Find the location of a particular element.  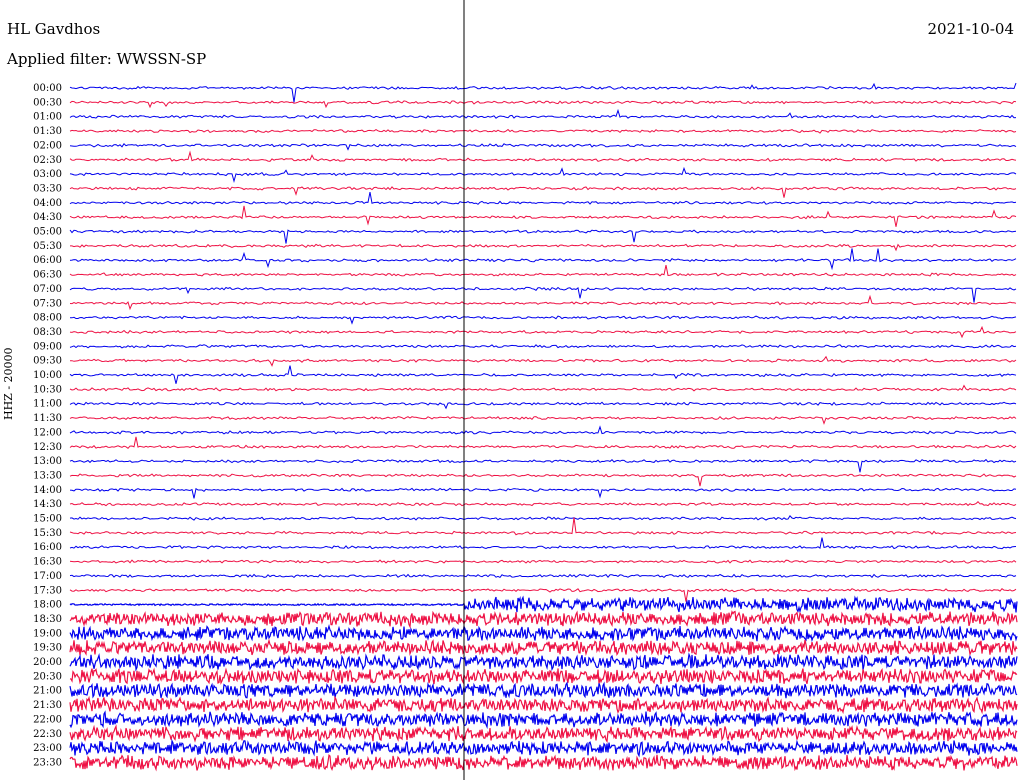

time-label: 20:00 is located at coordinates (47, 662).